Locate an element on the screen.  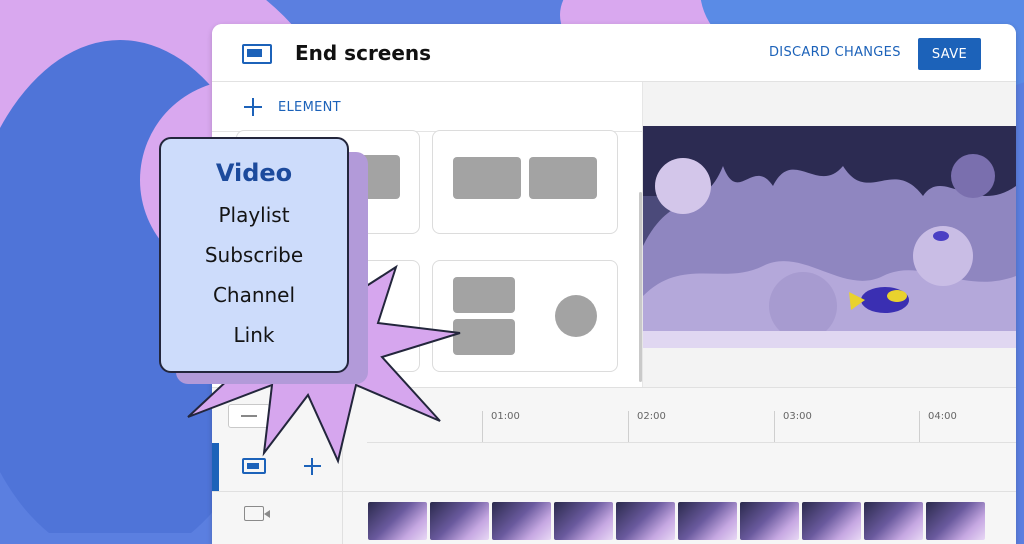
plus-icon is located at coordinates (253, 107).